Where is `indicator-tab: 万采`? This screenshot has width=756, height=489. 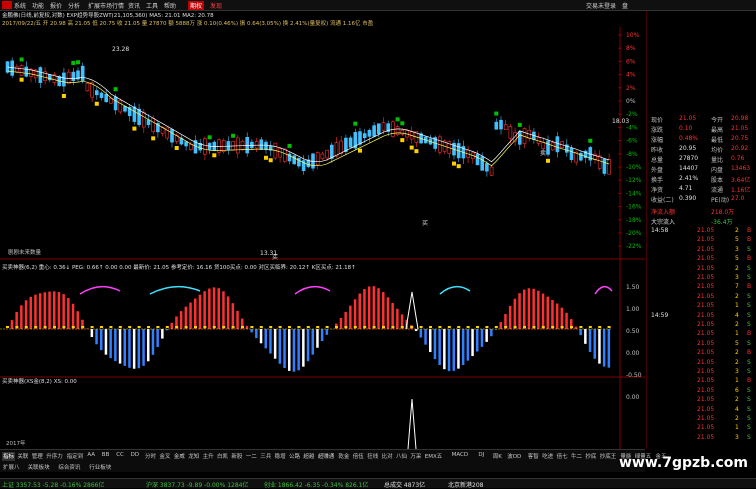
indicator-tab: 万采 is located at coordinates (415, 456).